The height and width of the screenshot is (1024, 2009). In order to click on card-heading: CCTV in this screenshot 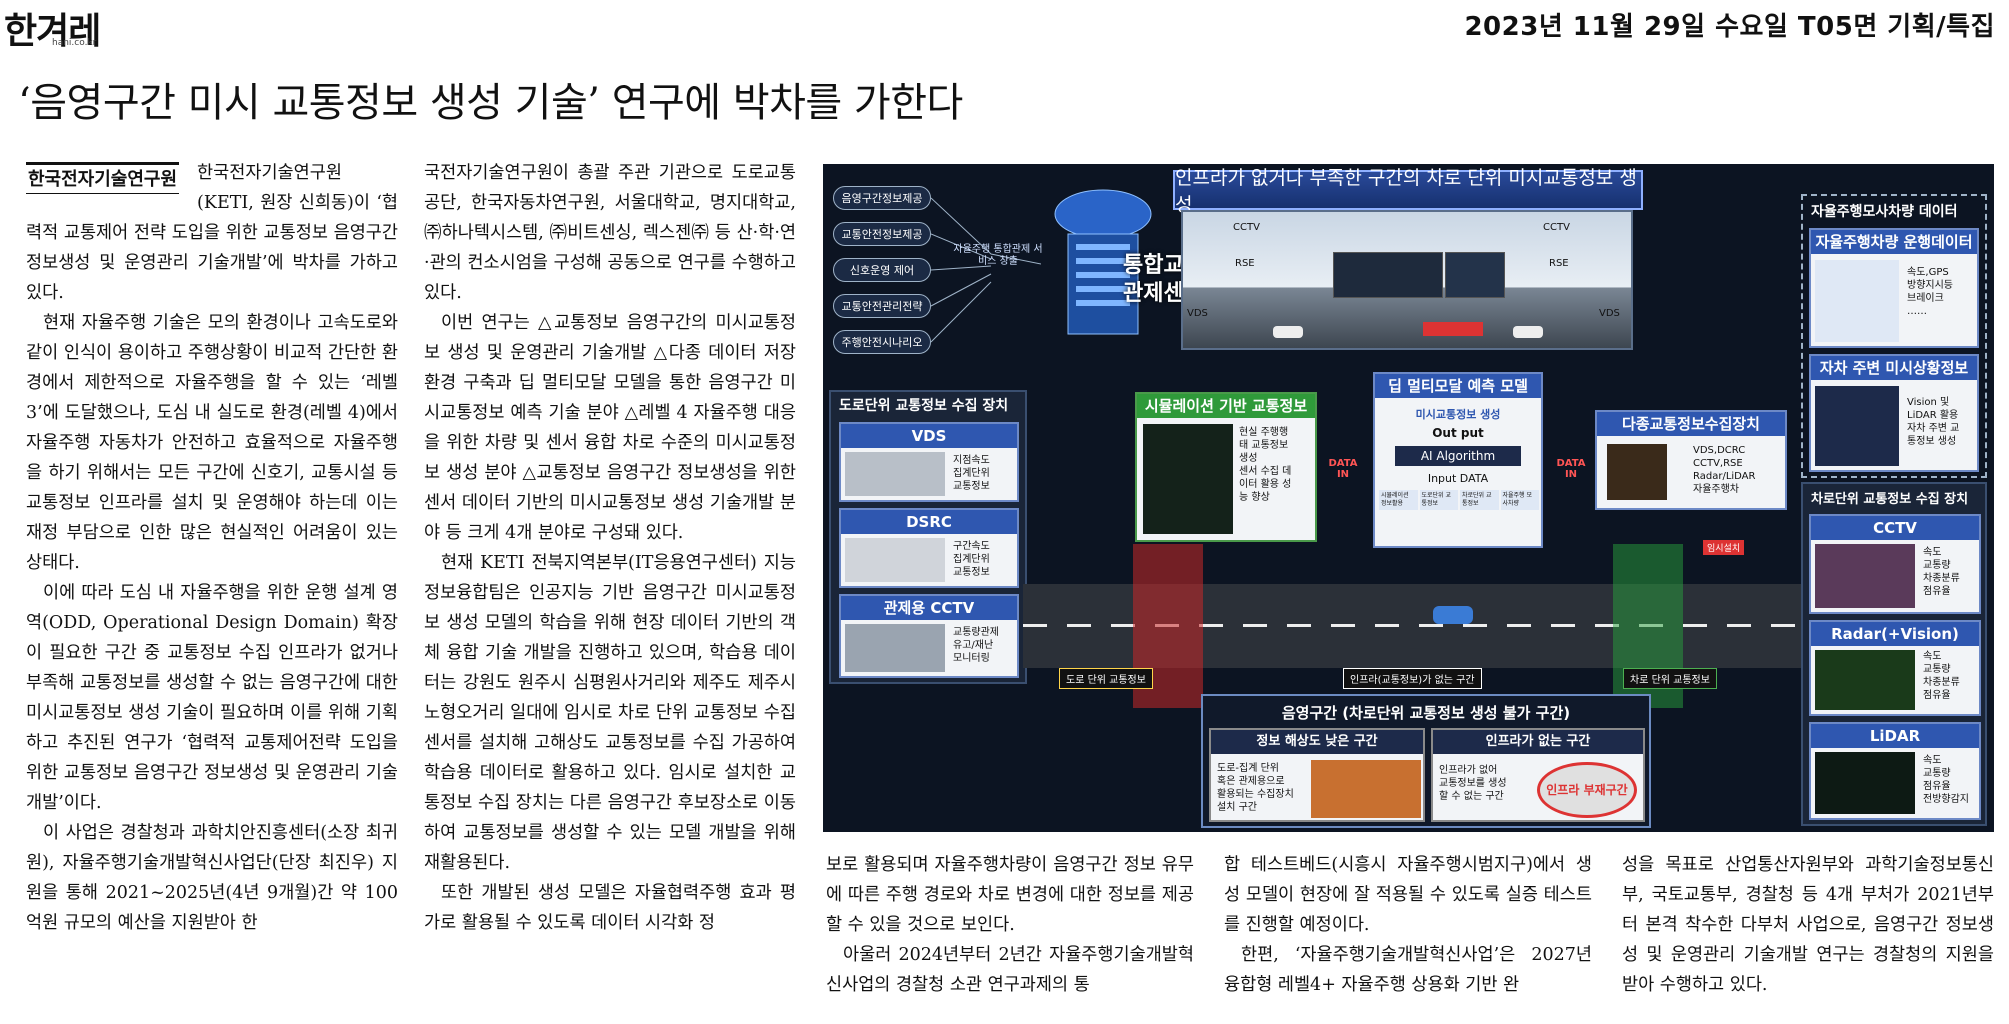, I will do `click(1895, 528)`.